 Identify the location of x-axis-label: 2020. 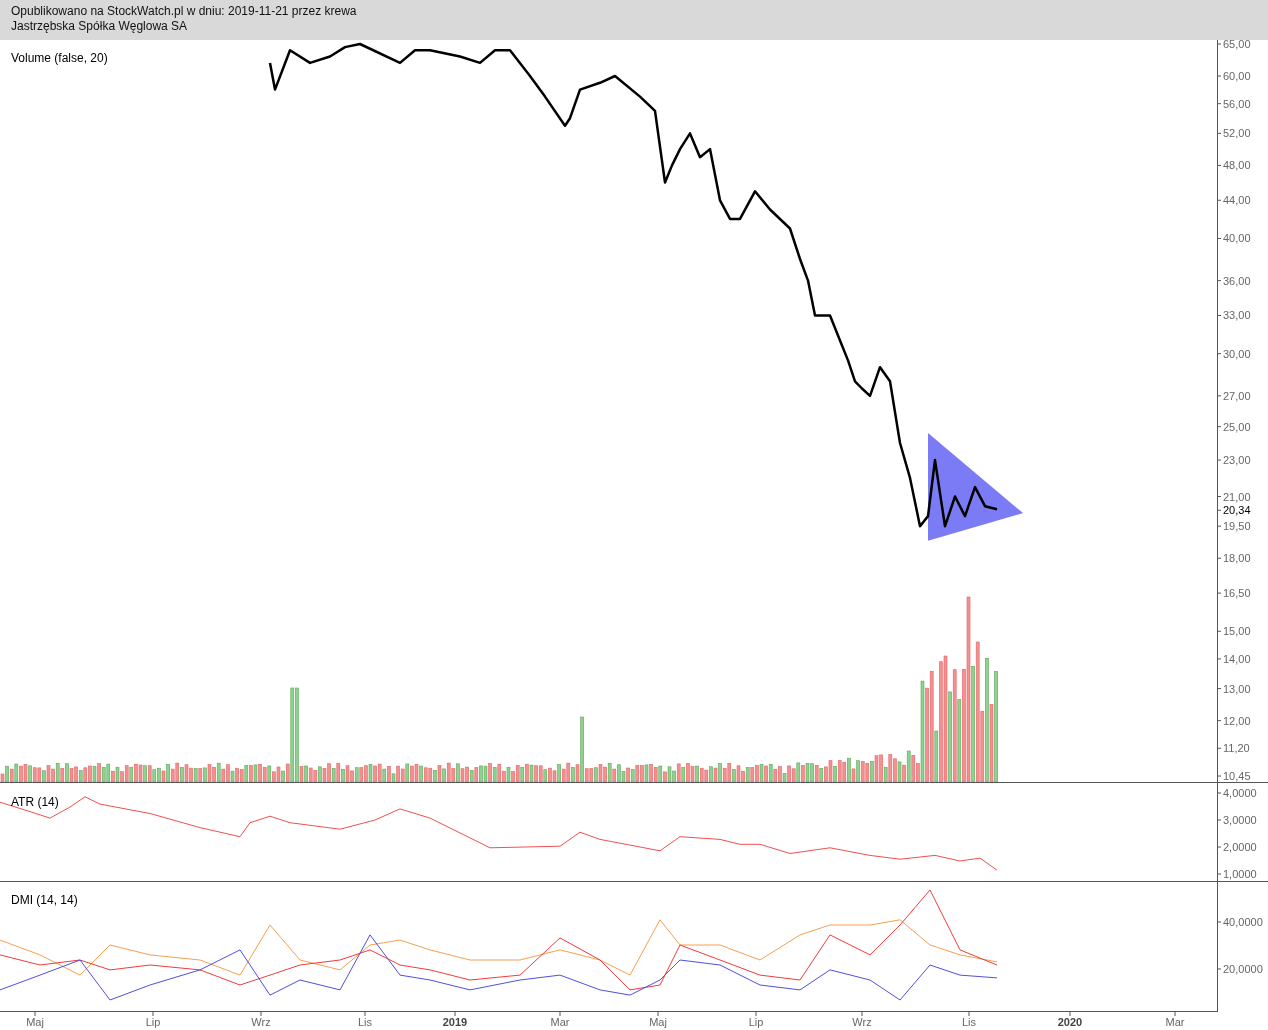
(1070, 1022).